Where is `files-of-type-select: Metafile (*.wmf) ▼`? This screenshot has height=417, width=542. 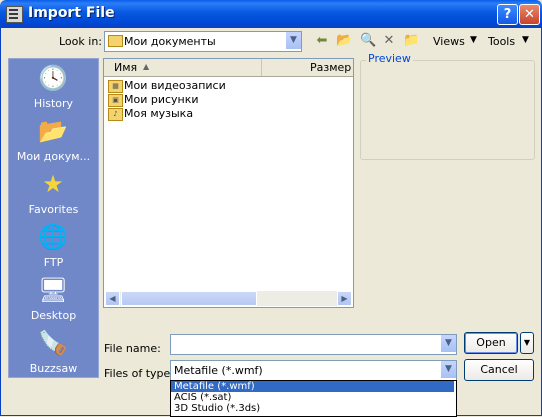 files-of-type-select: Metafile (*.wmf) ▼ is located at coordinates (313, 370).